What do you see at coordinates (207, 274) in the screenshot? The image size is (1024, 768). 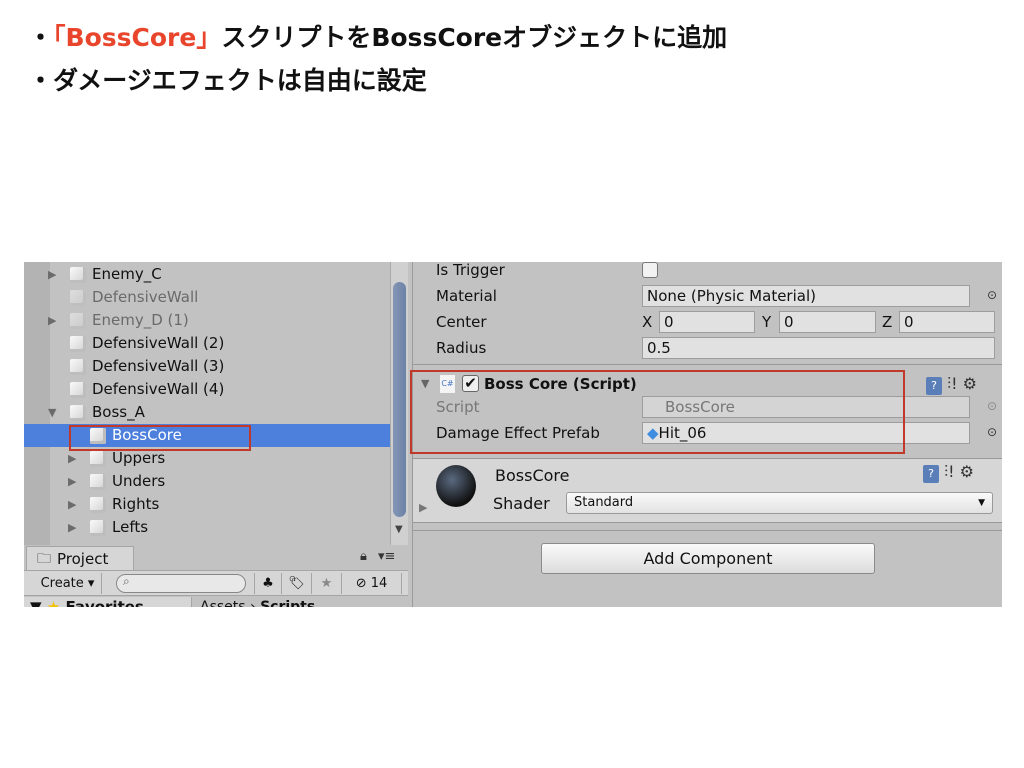 I see `hierarchy-item: ▶ Enemy_C` at bounding box center [207, 274].